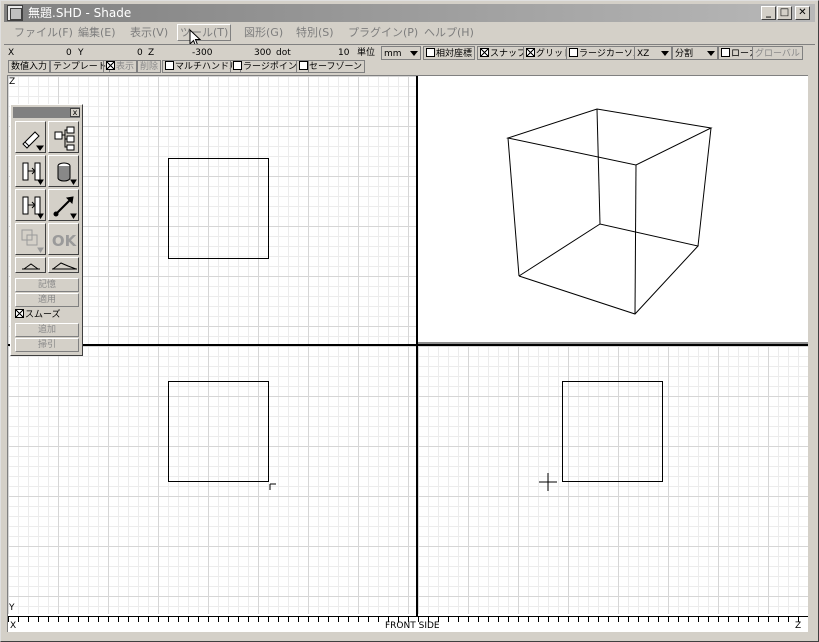 The image size is (819, 642). What do you see at coordinates (29, 66) in the screenshot?
I see `numeric-input-button: 数値入力` at bounding box center [29, 66].